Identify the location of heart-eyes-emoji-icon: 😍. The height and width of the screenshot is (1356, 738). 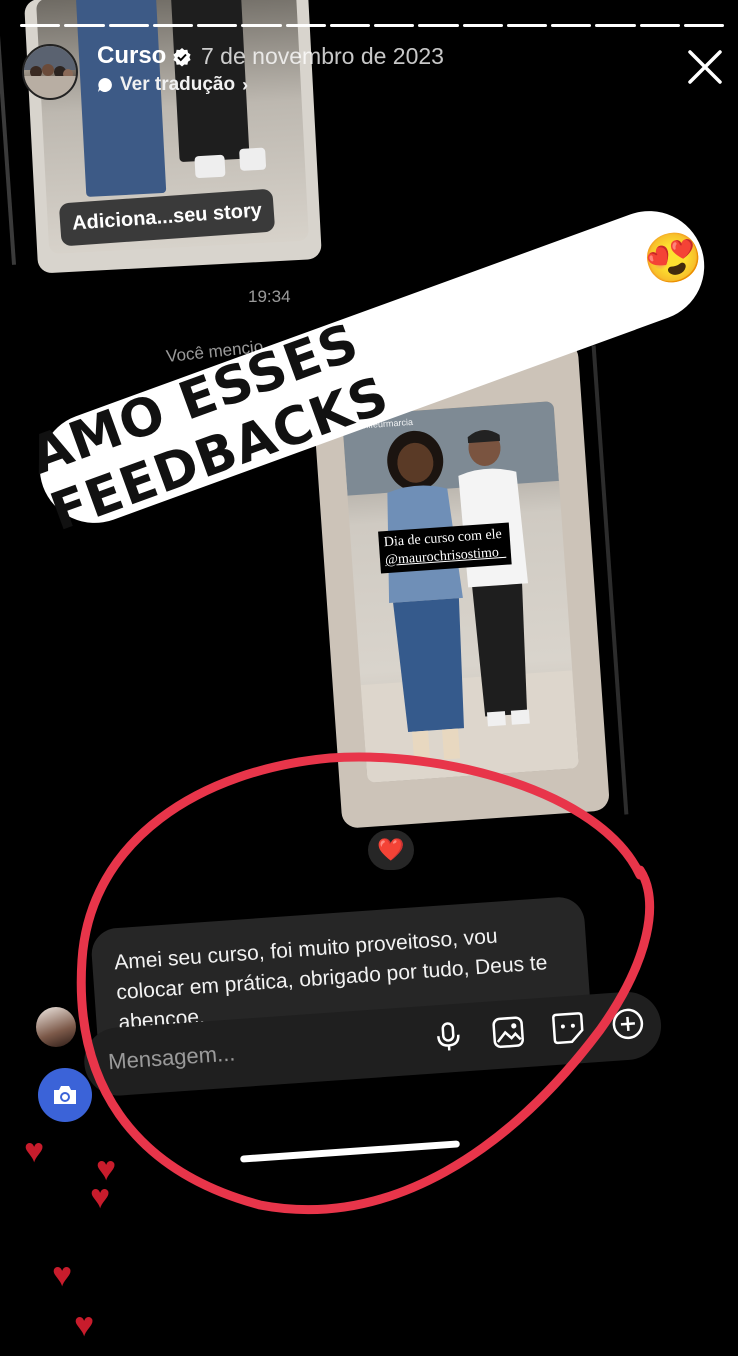
(673, 258).